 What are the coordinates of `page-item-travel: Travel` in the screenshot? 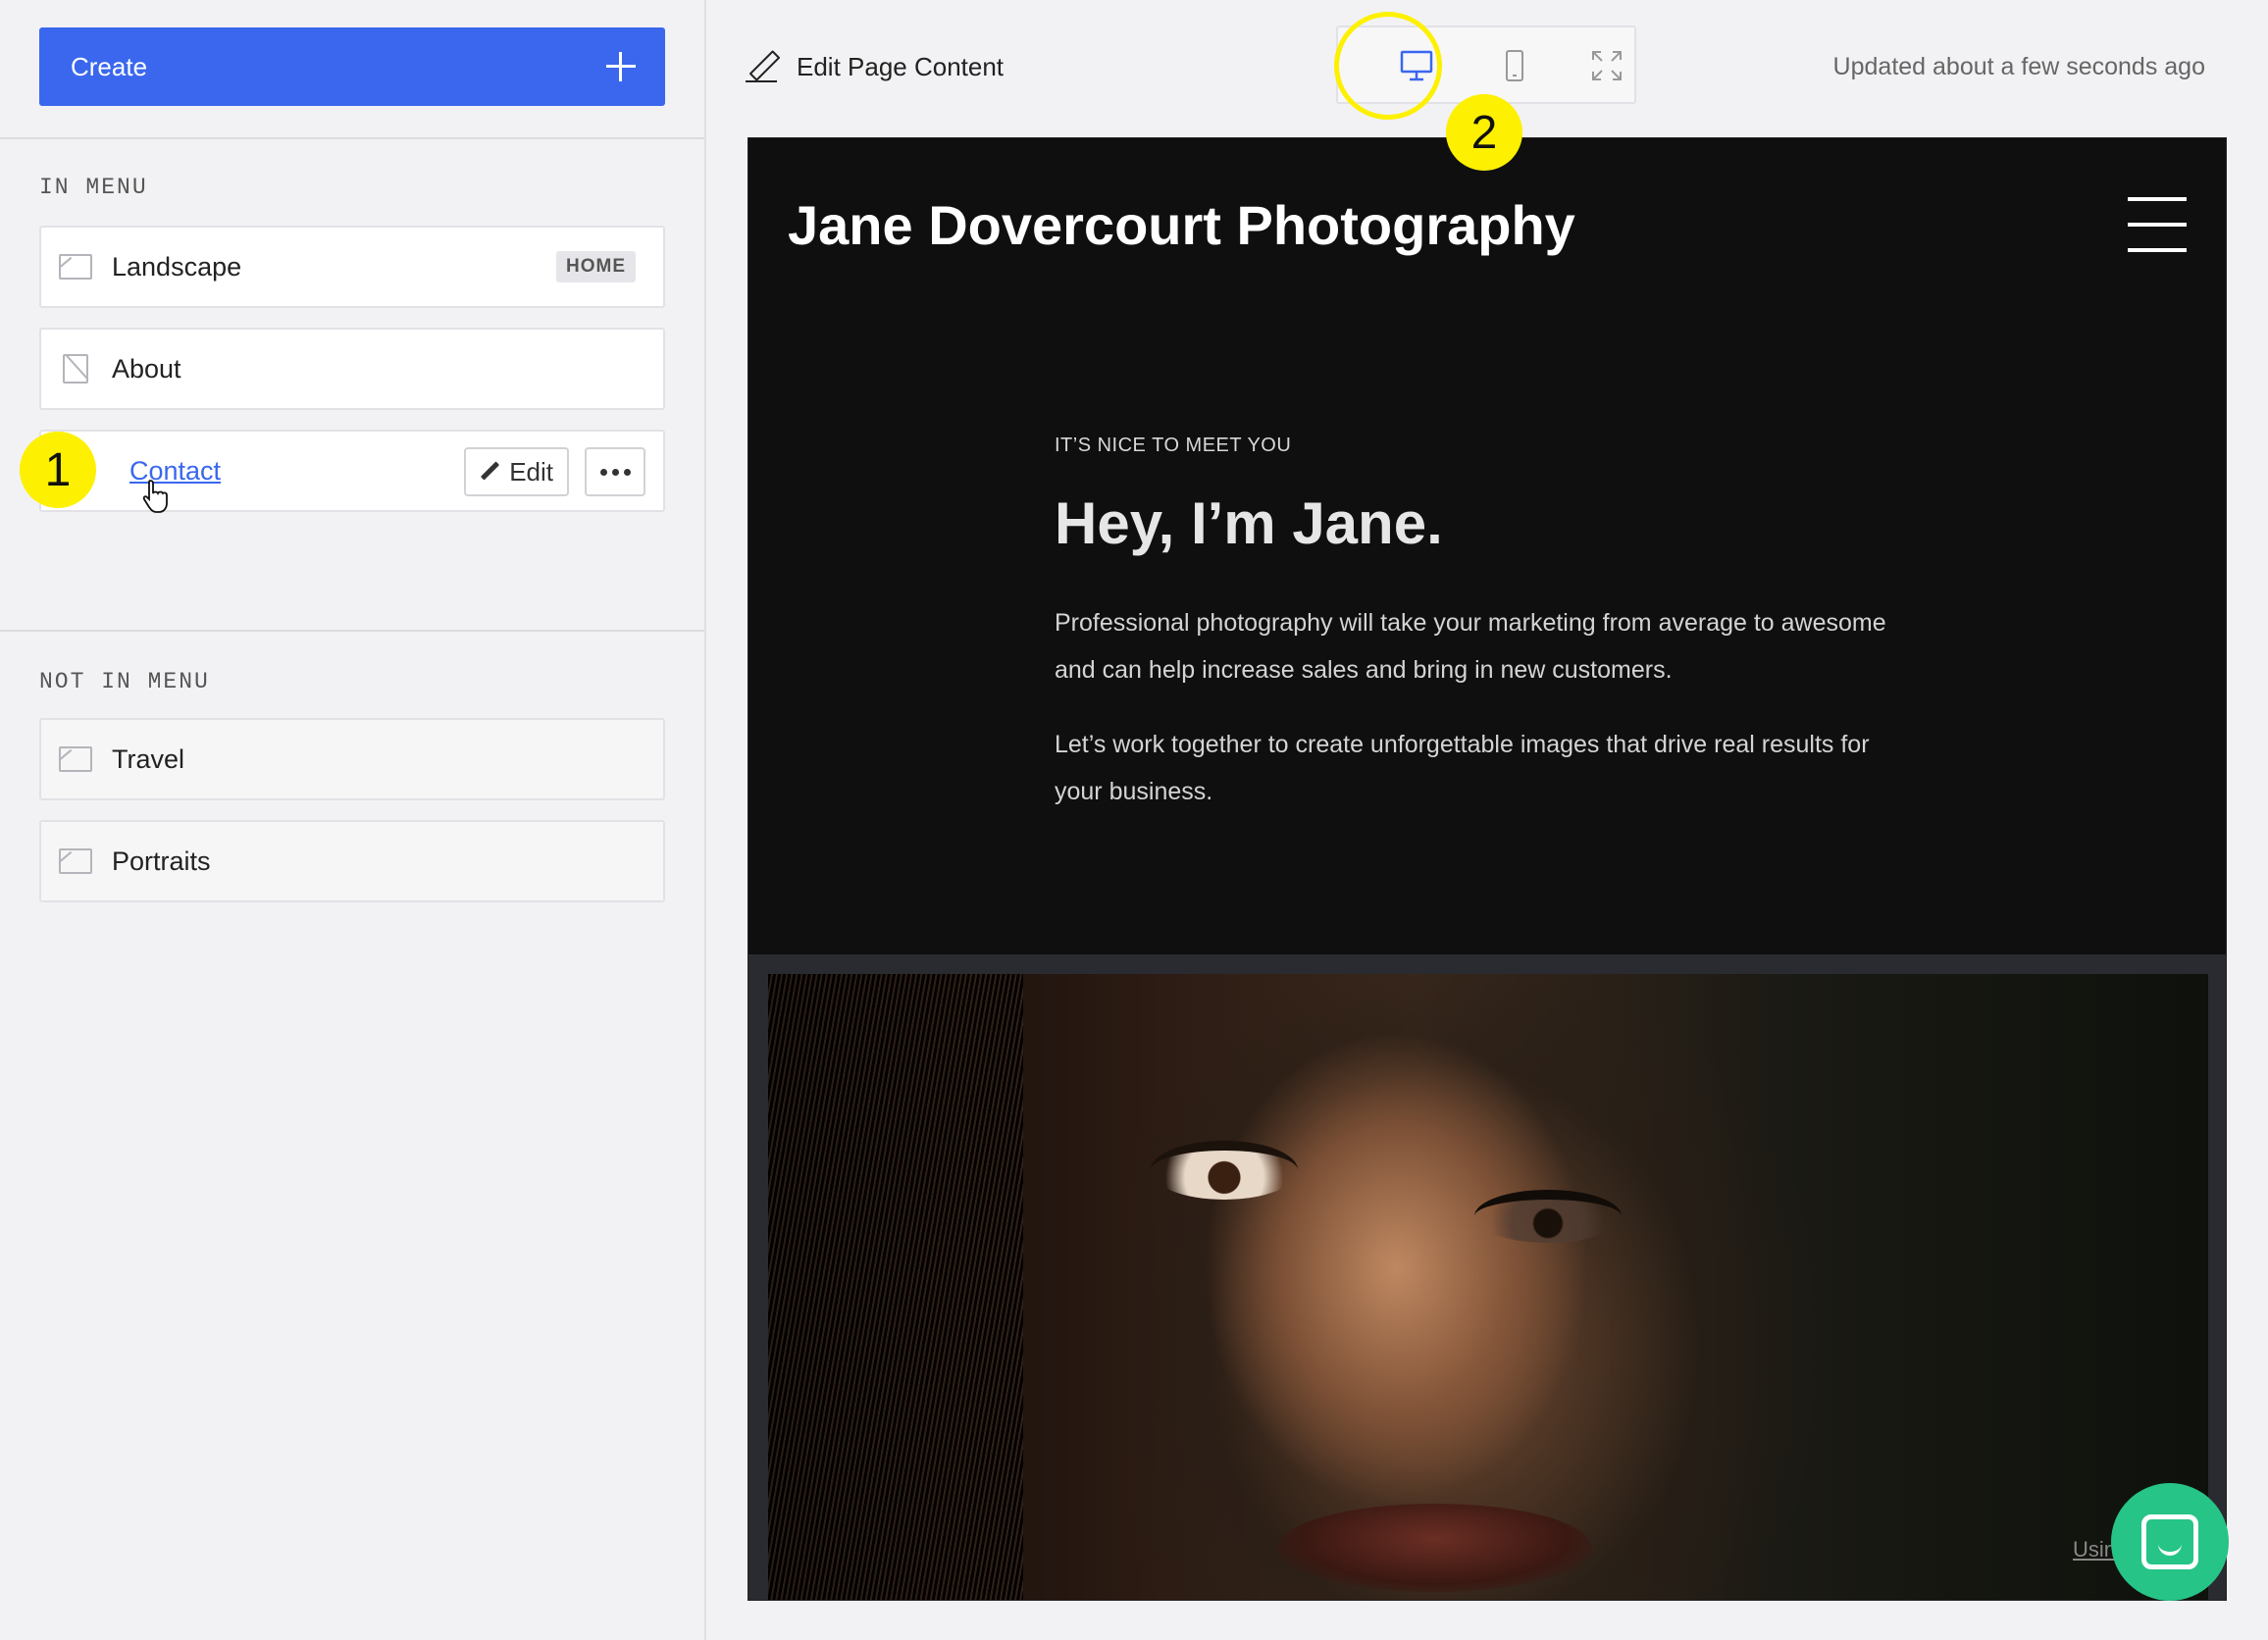 It's located at (352, 759).